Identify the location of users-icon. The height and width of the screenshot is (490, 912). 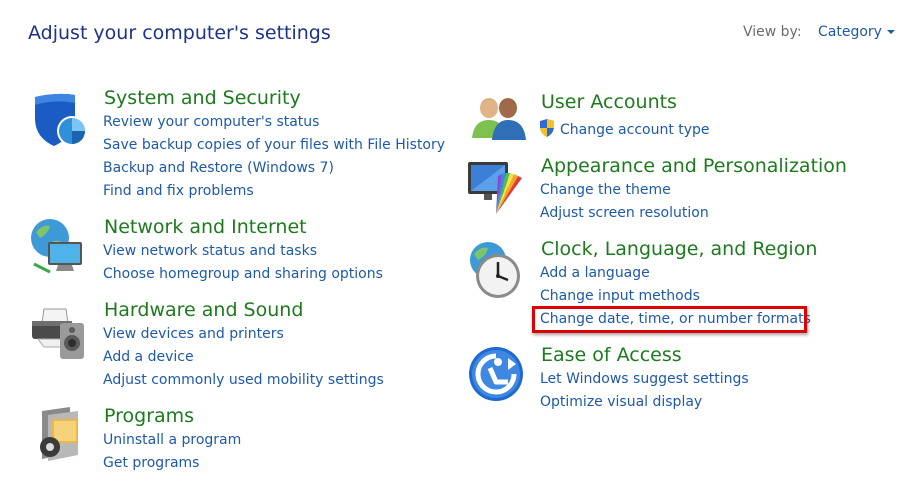
(499, 119).